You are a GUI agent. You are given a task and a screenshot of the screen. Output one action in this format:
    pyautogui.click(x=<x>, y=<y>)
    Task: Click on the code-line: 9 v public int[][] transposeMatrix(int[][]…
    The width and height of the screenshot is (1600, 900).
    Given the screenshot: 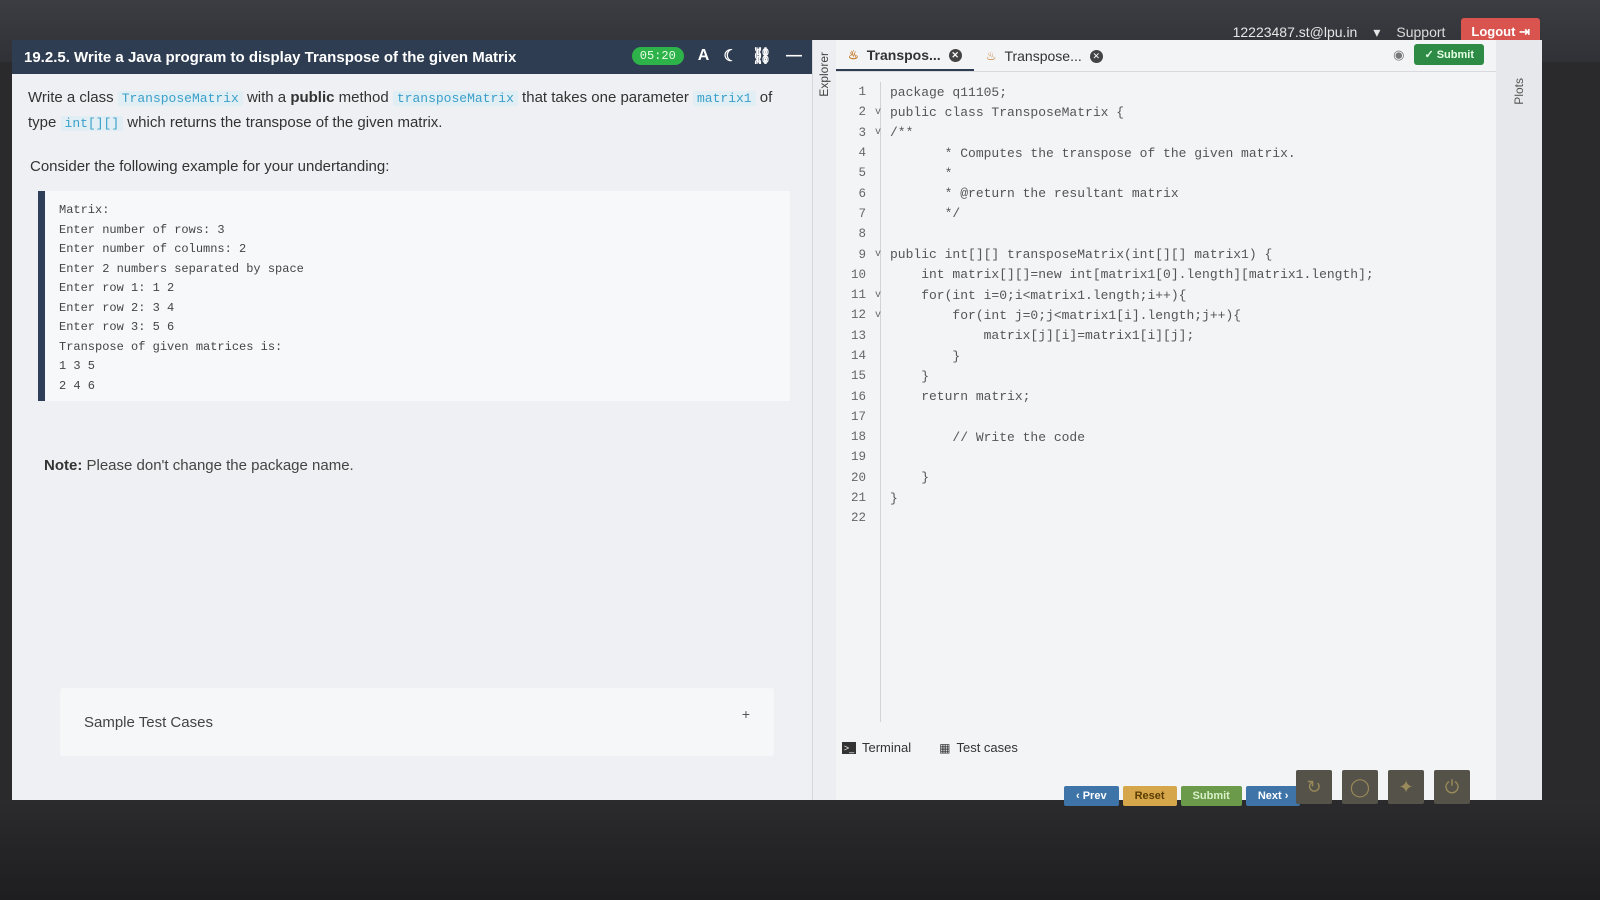 What is the action you would take?
    pyautogui.click(x=1166, y=254)
    